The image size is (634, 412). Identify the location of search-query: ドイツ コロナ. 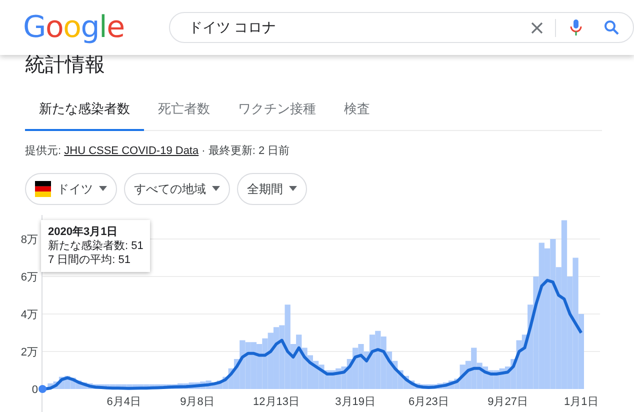
(233, 27).